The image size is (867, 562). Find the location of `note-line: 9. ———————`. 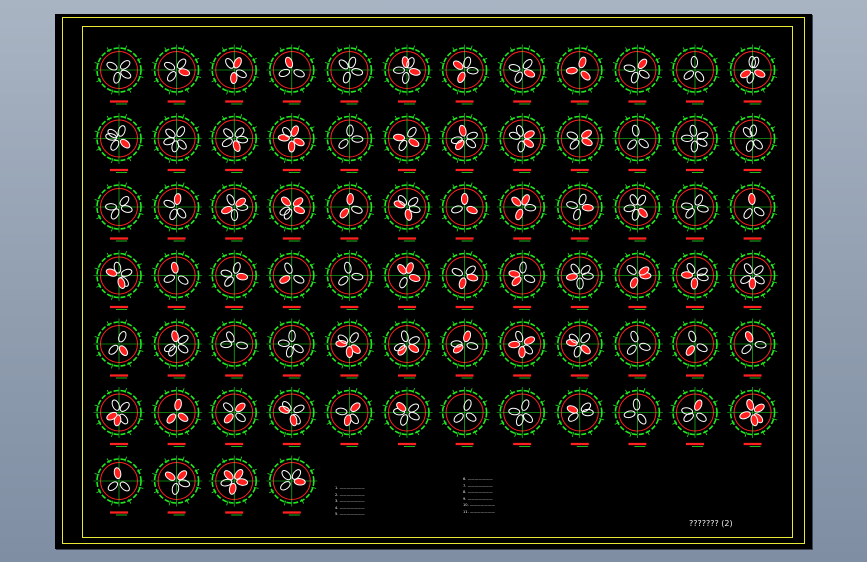

note-line: 9. ——————— is located at coordinates (478, 498).